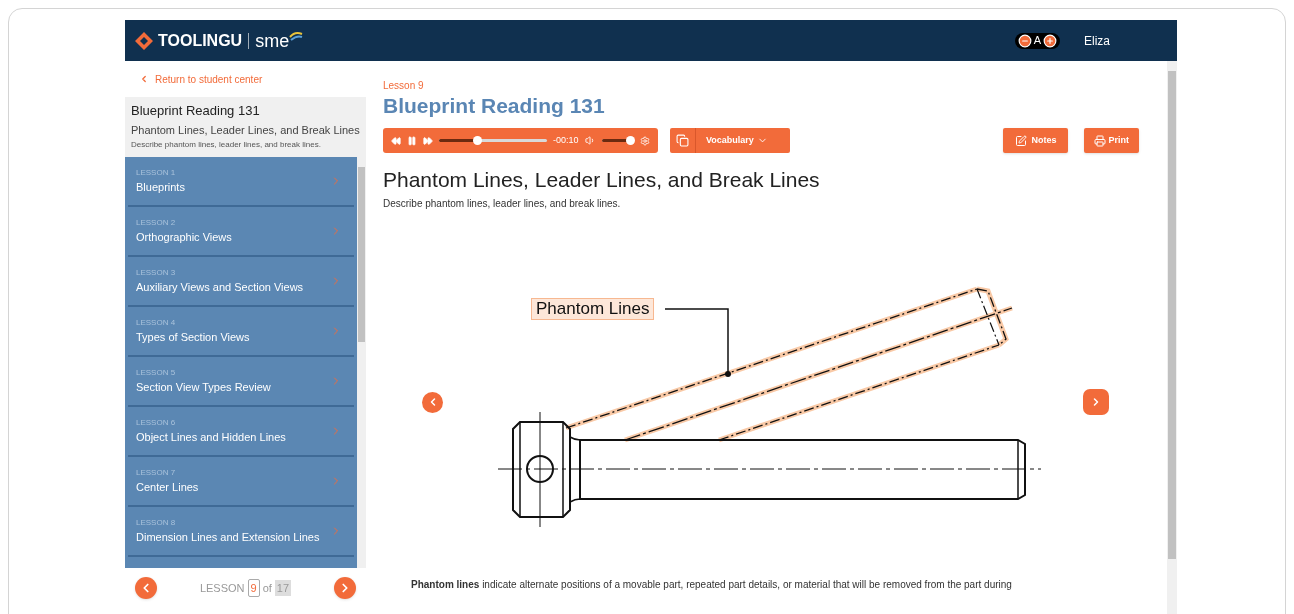  Describe the element at coordinates (245, 130) in the screenshot. I see `lesson-title: Phantom Lines, Leader Lines, and Break Lines` at that location.